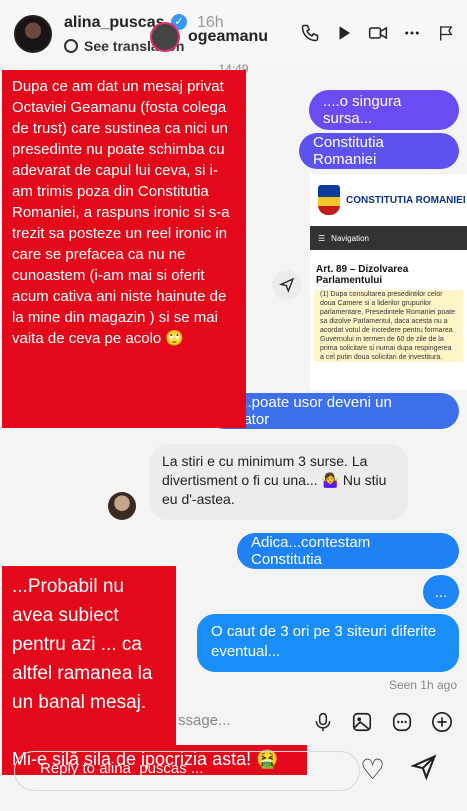  What do you see at coordinates (322, 238) in the screenshot?
I see `menu-icon: ☰` at bounding box center [322, 238].